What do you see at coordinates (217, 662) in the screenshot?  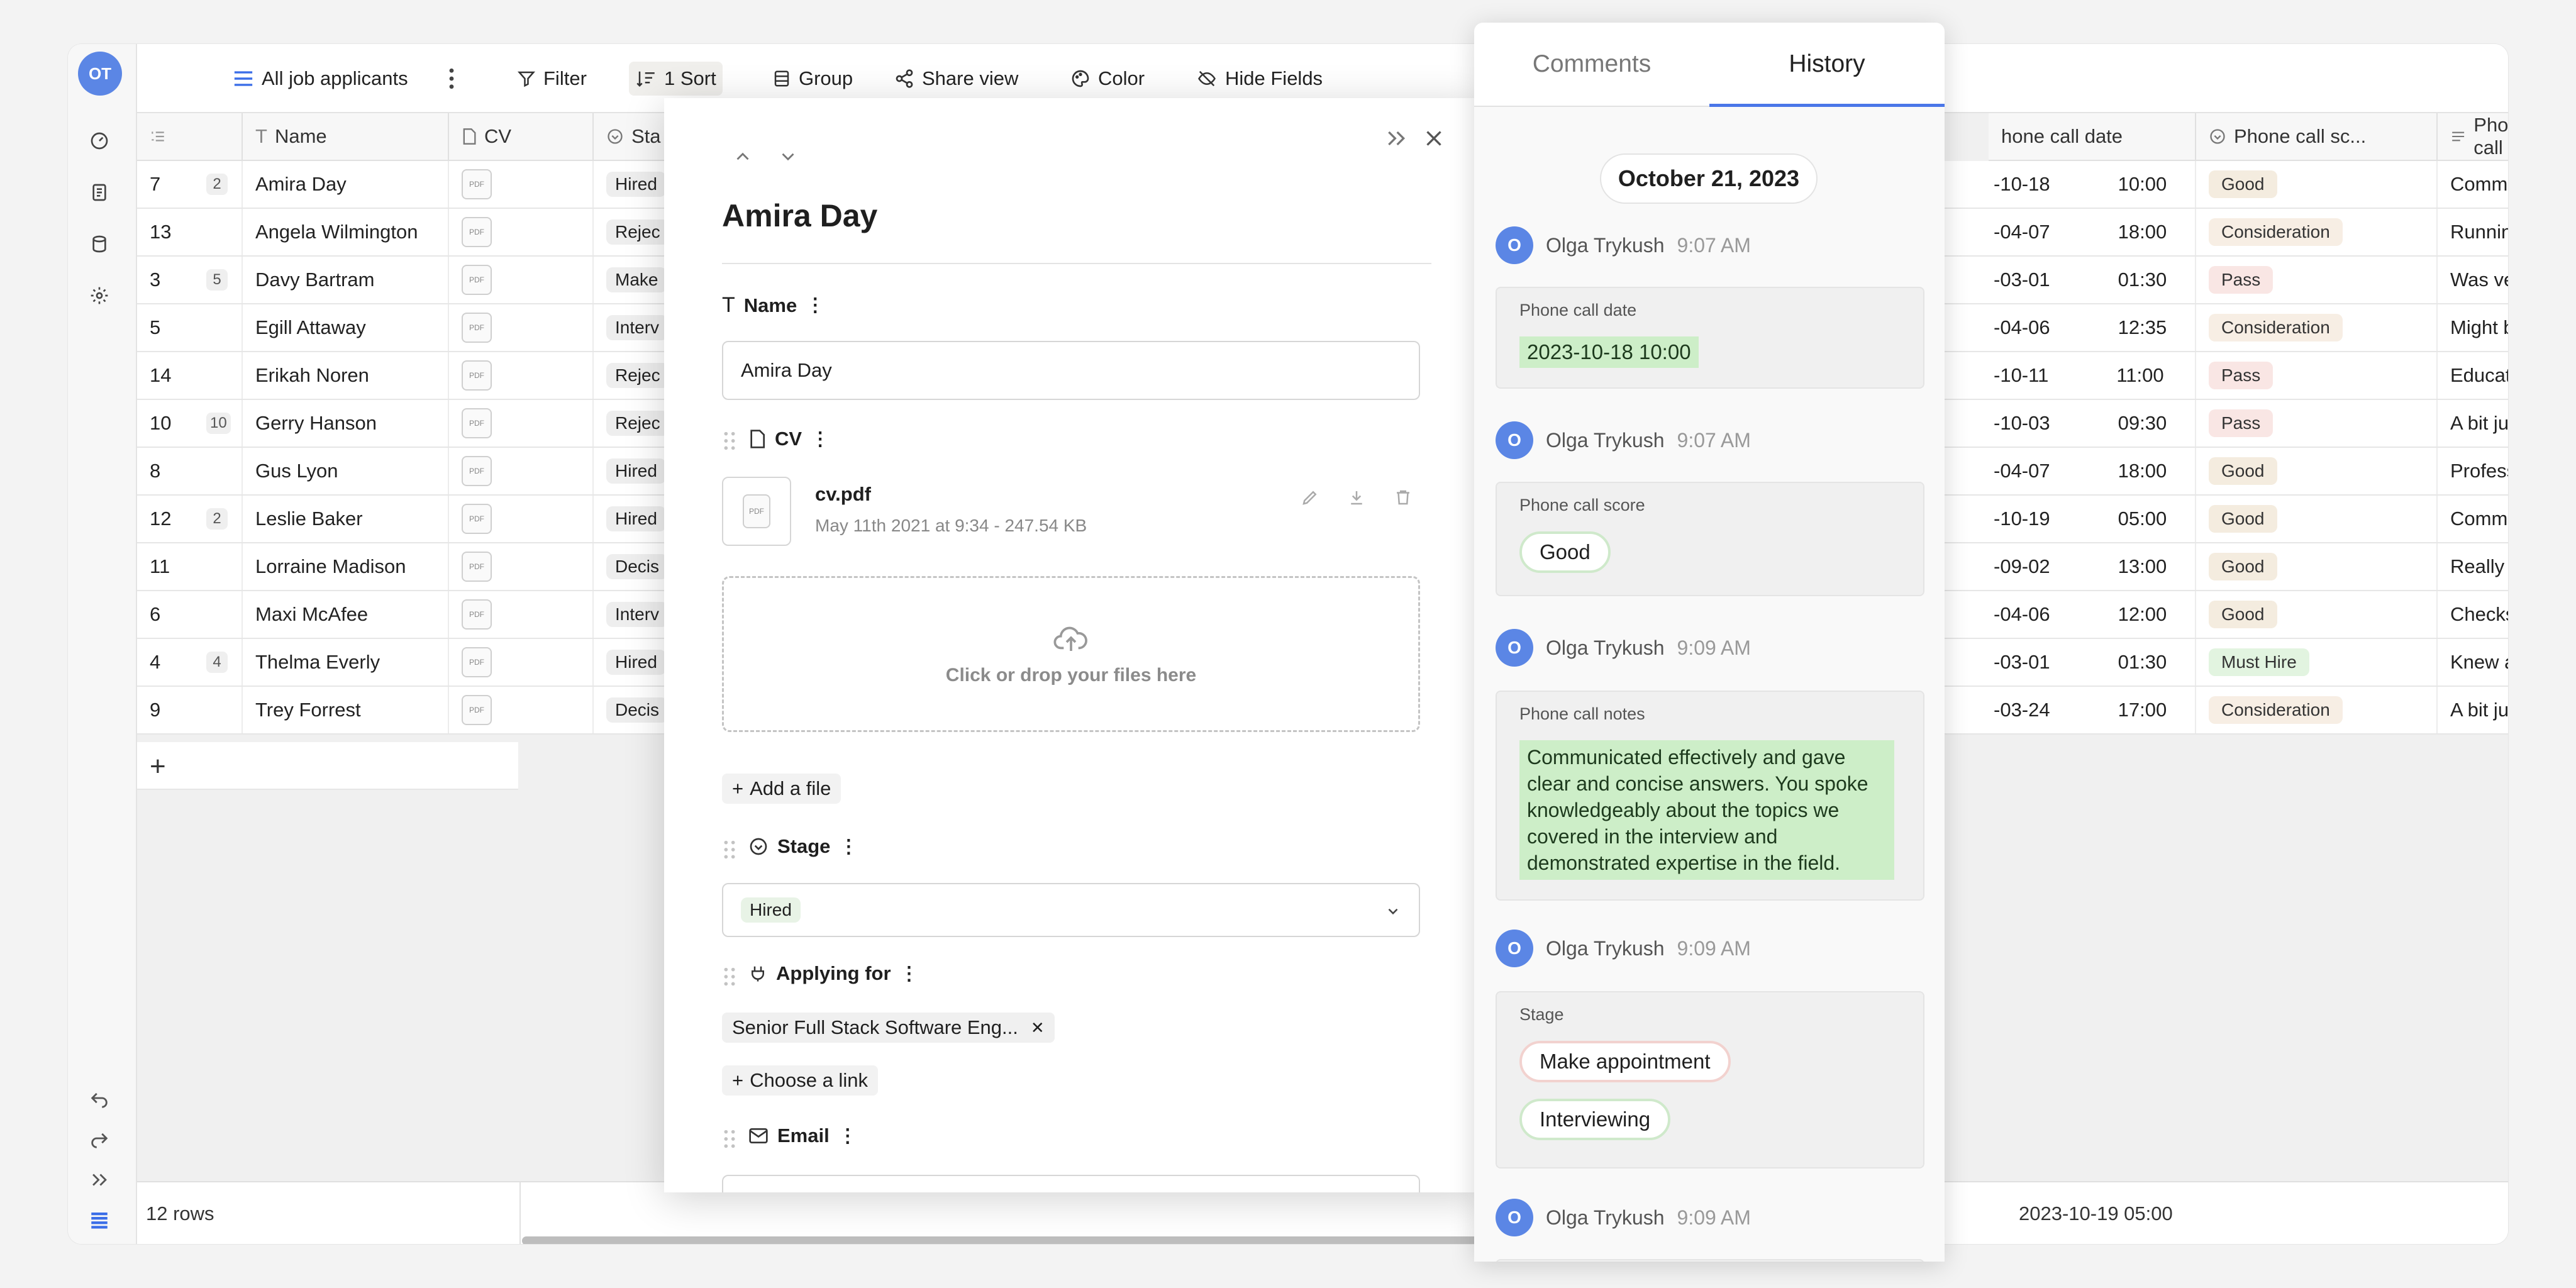 I see `comment-count-badge: 4` at bounding box center [217, 662].